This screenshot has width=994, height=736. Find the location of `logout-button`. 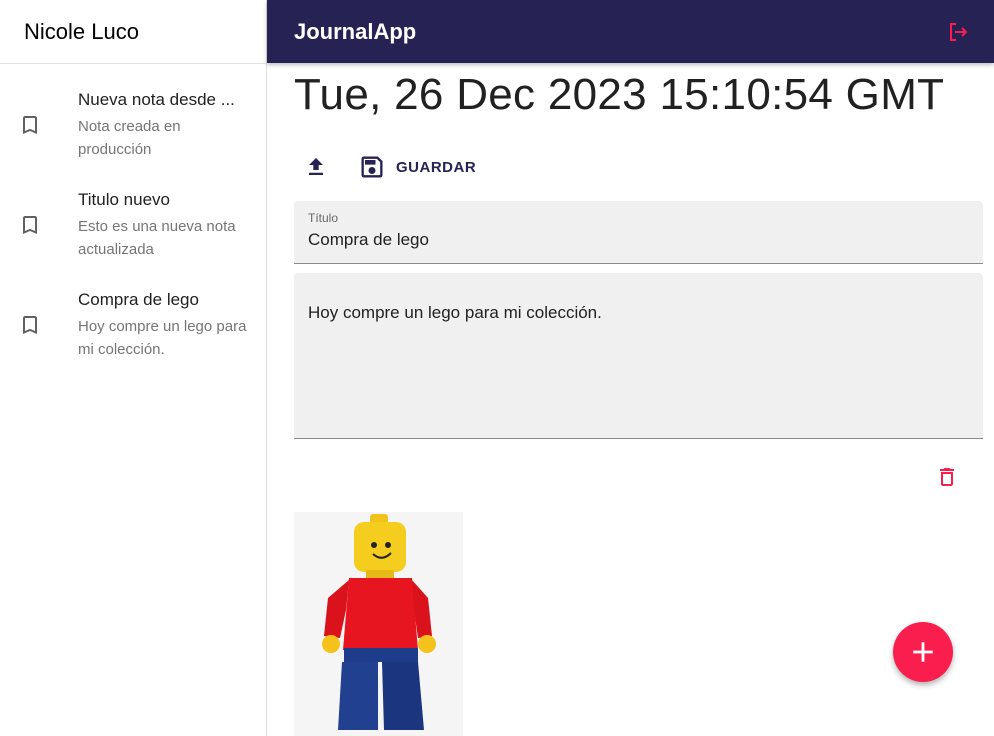

logout-button is located at coordinates (958, 32).